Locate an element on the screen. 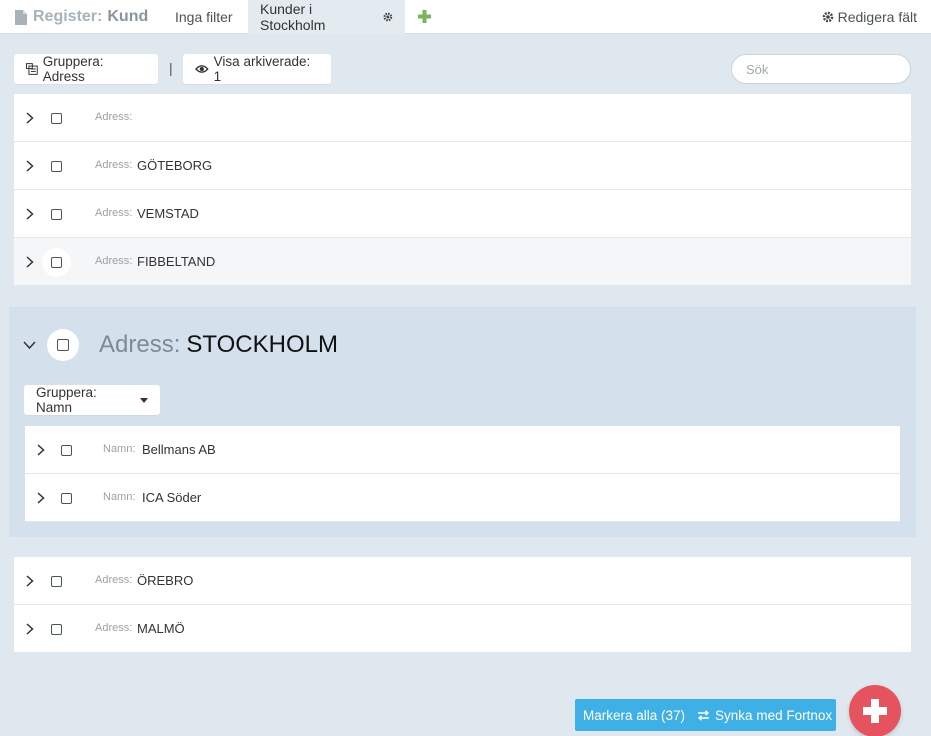 The width and height of the screenshot is (931, 736). edit-fields-button: Redigera fält is located at coordinates (869, 17).